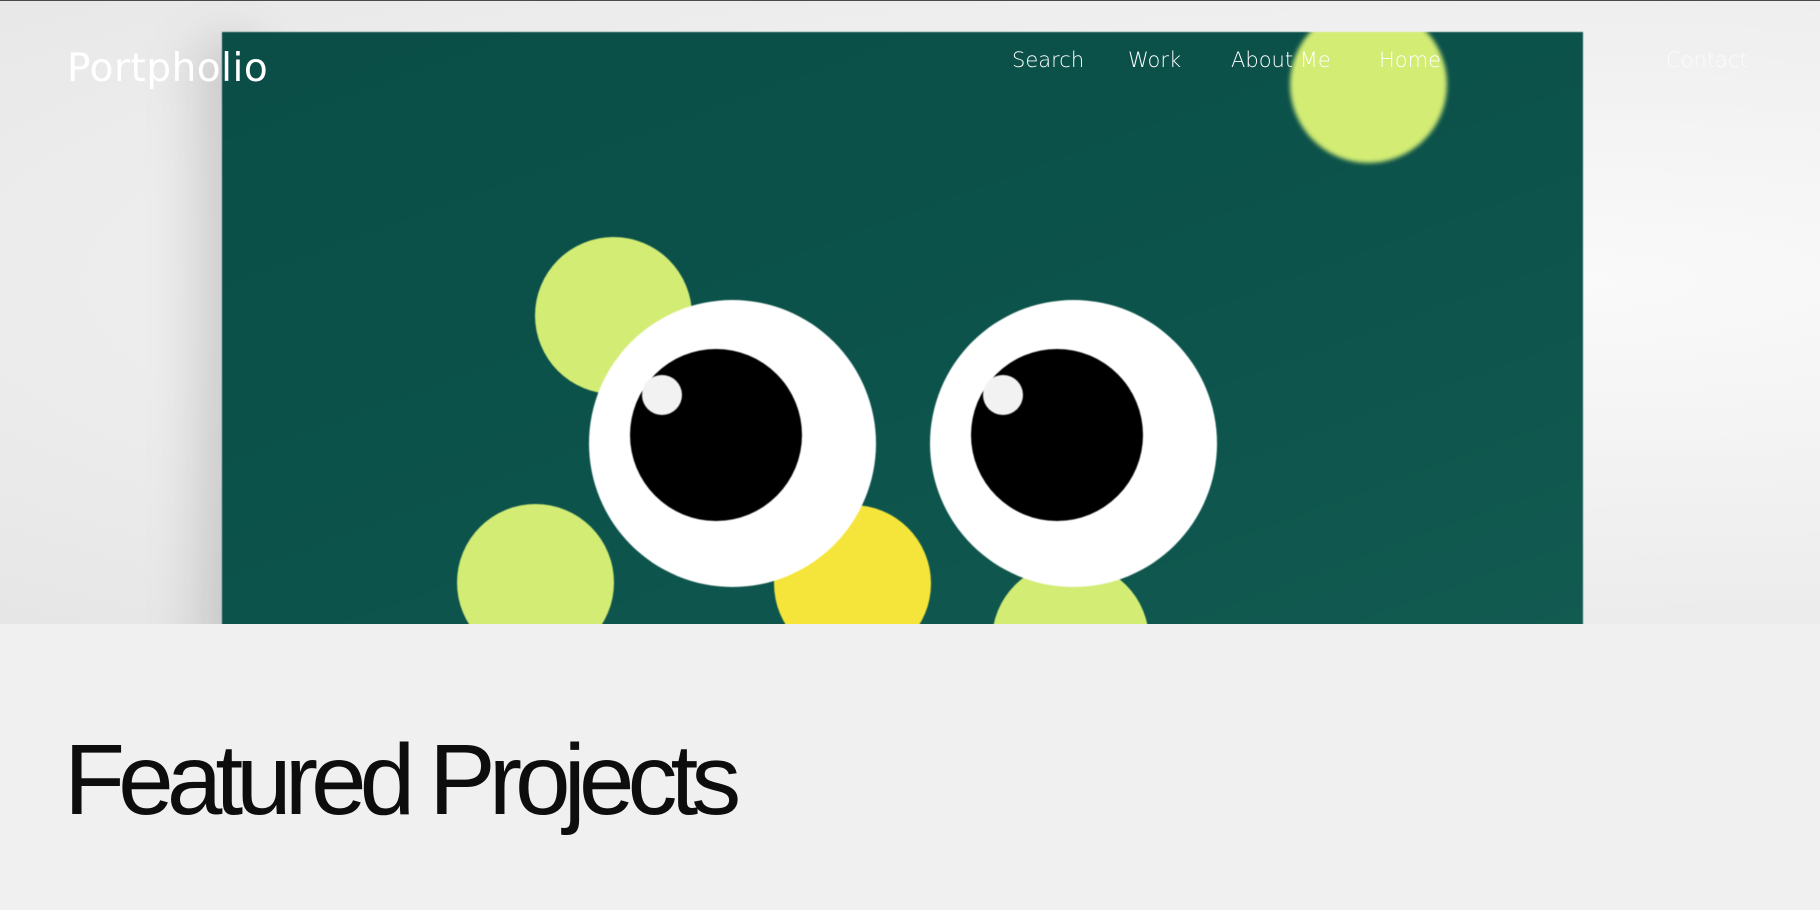 This screenshot has width=1820, height=910. What do you see at coordinates (732, 443) in the screenshot?
I see `left-eye` at bounding box center [732, 443].